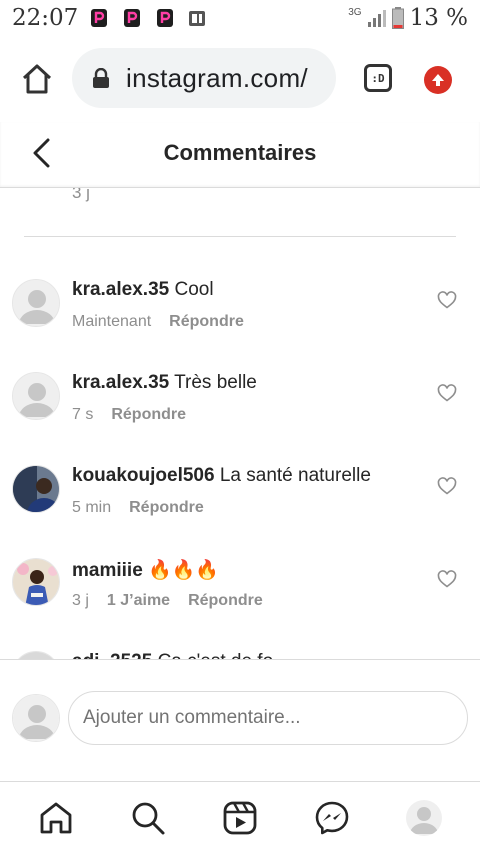 This screenshot has height=854, width=480. Describe the element at coordinates (112, 655) in the screenshot. I see `comment-username: adi_2525` at that location.